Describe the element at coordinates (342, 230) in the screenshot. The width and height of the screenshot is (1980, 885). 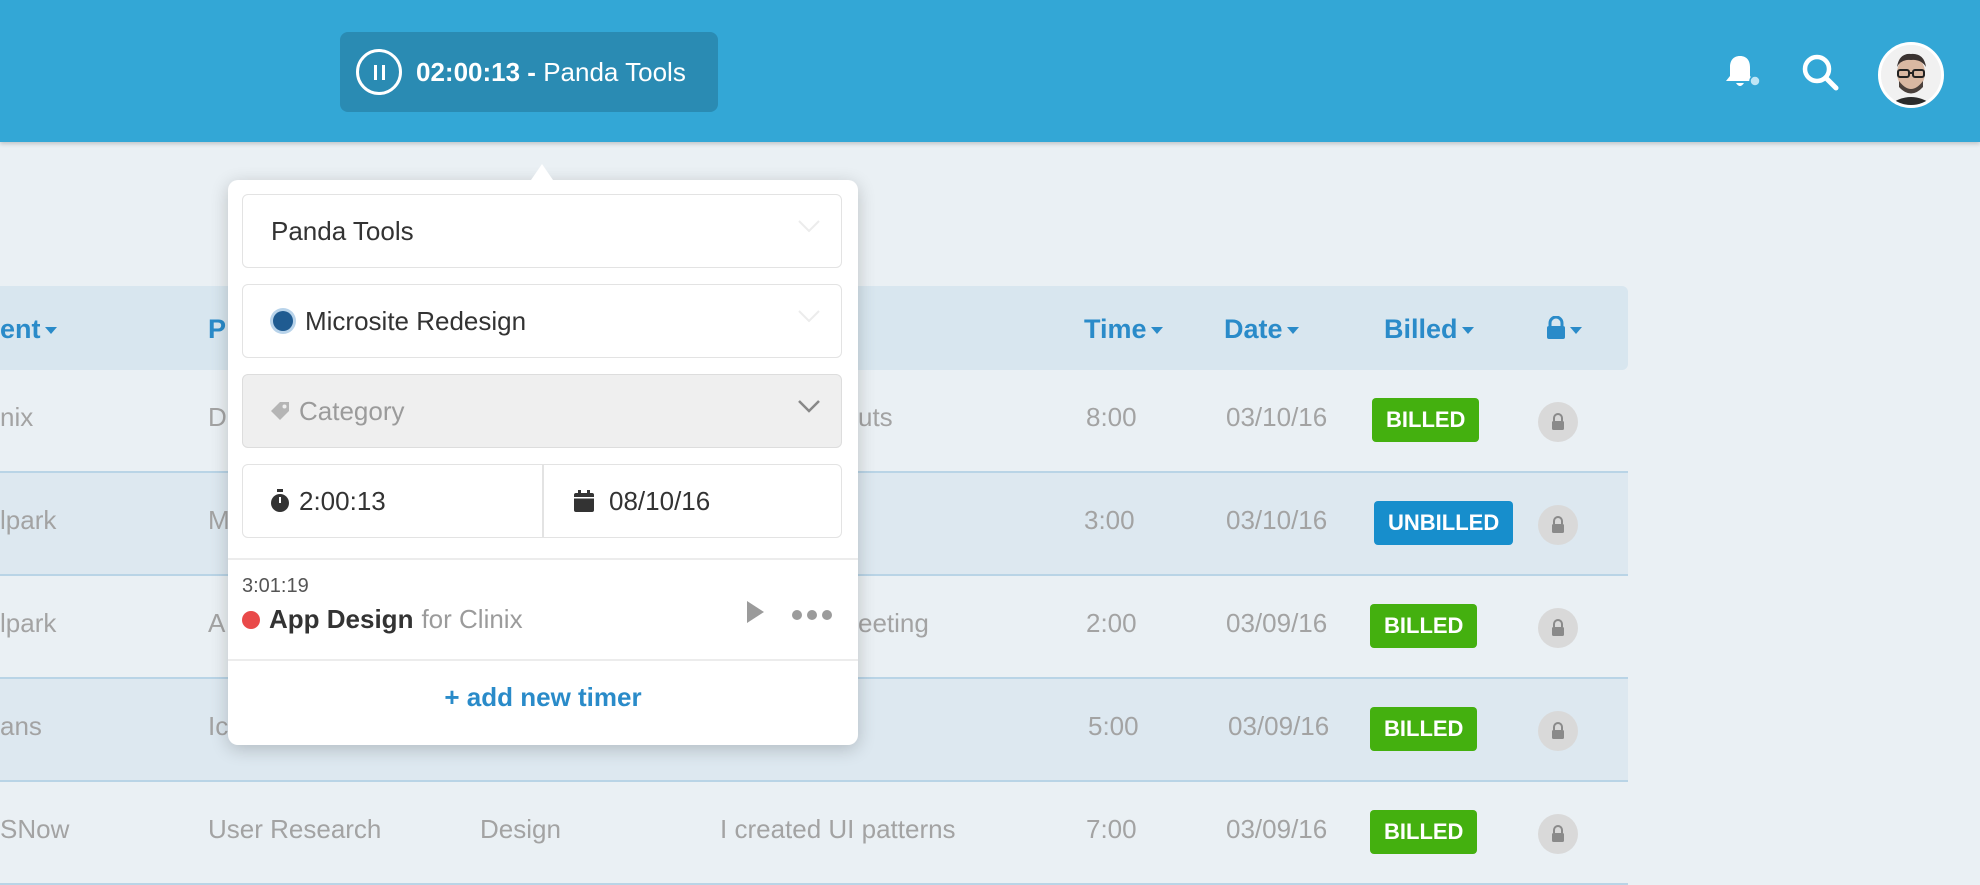
I see `client-select-value: Panda Tools` at that location.